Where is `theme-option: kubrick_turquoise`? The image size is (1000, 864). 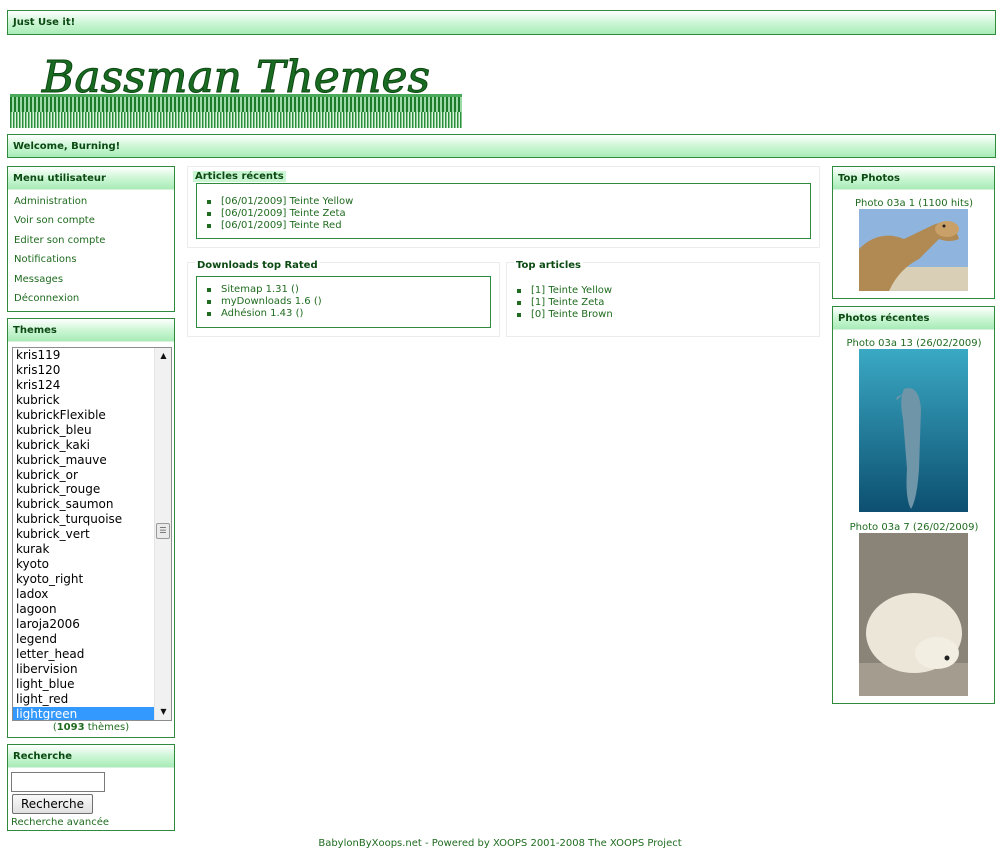
theme-option: kubrick_turquoise is located at coordinates (84, 519).